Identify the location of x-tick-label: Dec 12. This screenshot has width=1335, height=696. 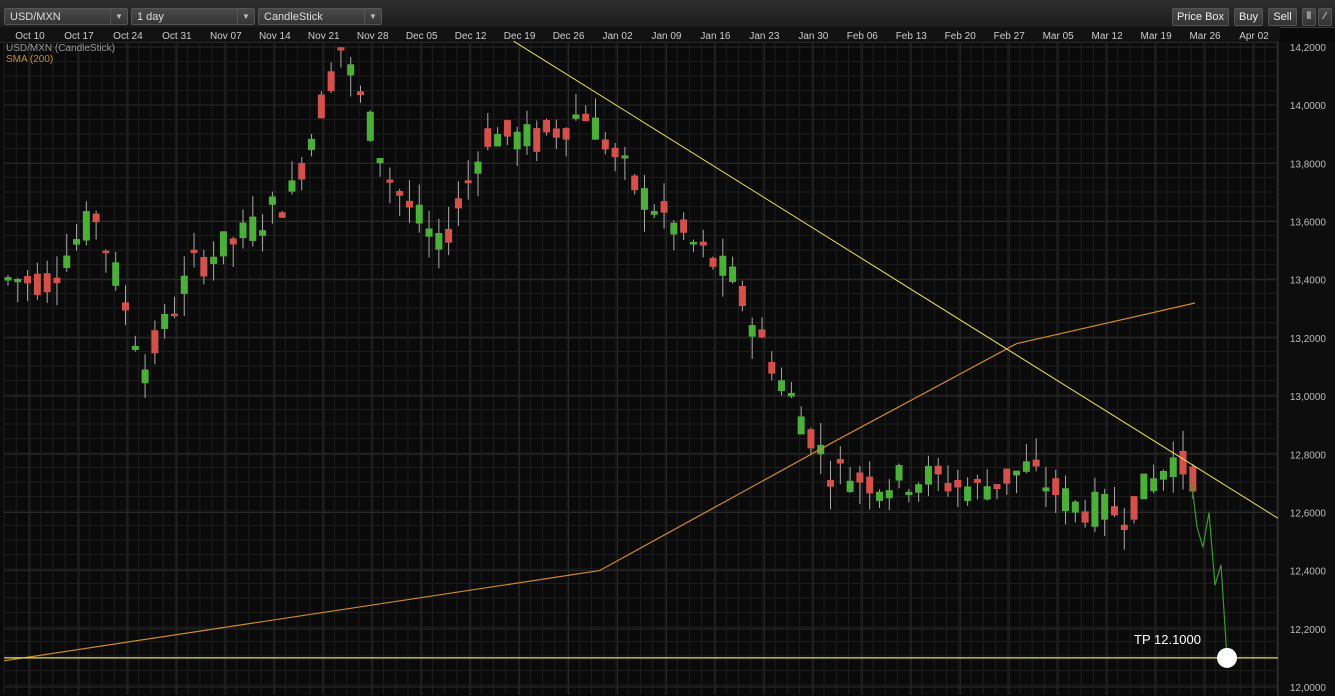
(471, 36).